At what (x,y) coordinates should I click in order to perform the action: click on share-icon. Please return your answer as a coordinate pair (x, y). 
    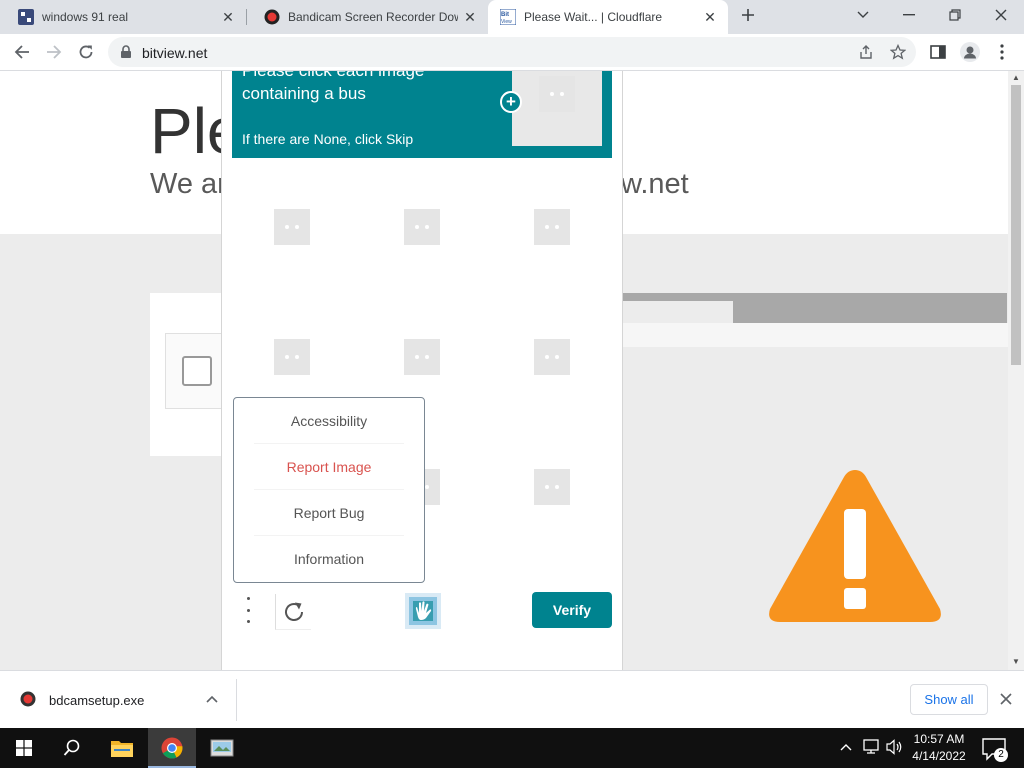
    Looking at the image, I should click on (866, 52).